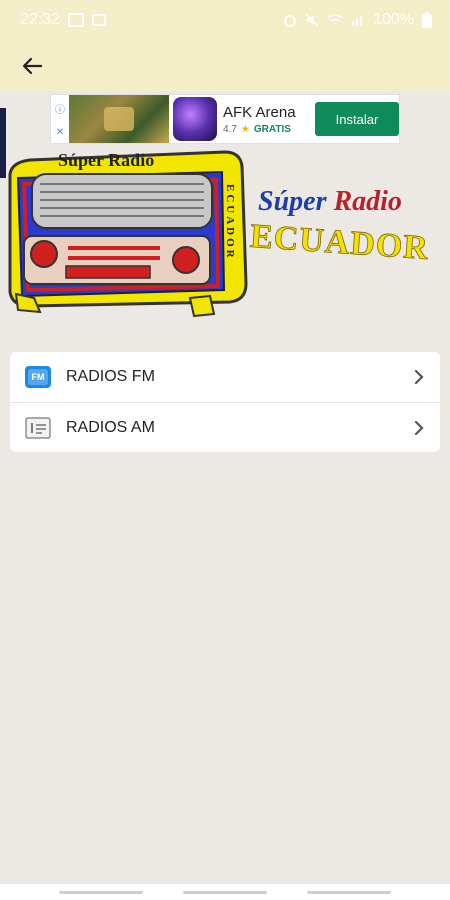  I want to click on status-bar: 22:32 100%, so click(225, 20).